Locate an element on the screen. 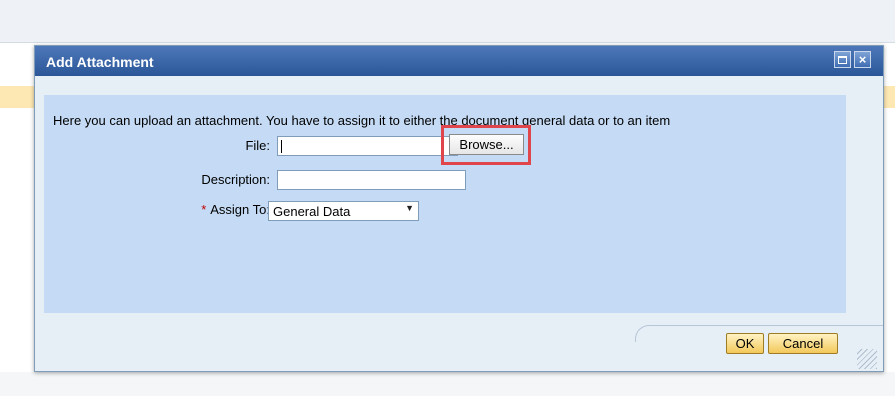  close-button: × is located at coordinates (862, 59).